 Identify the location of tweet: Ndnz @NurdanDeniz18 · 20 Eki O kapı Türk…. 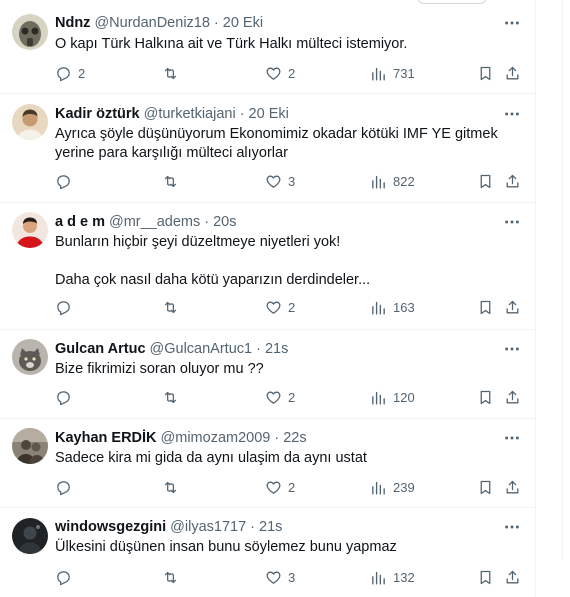
(268, 47).